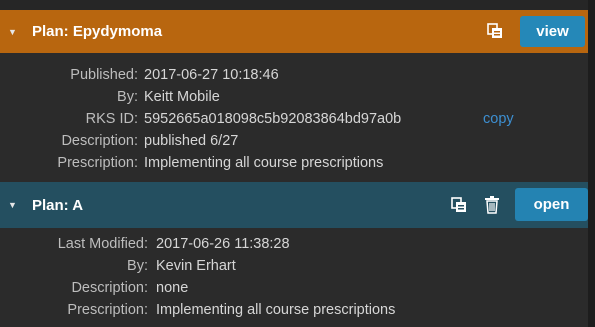  What do you see at coordinates (552, 31) in the screenshot?
I see `view-button: view` at bounding box center [552, 31].